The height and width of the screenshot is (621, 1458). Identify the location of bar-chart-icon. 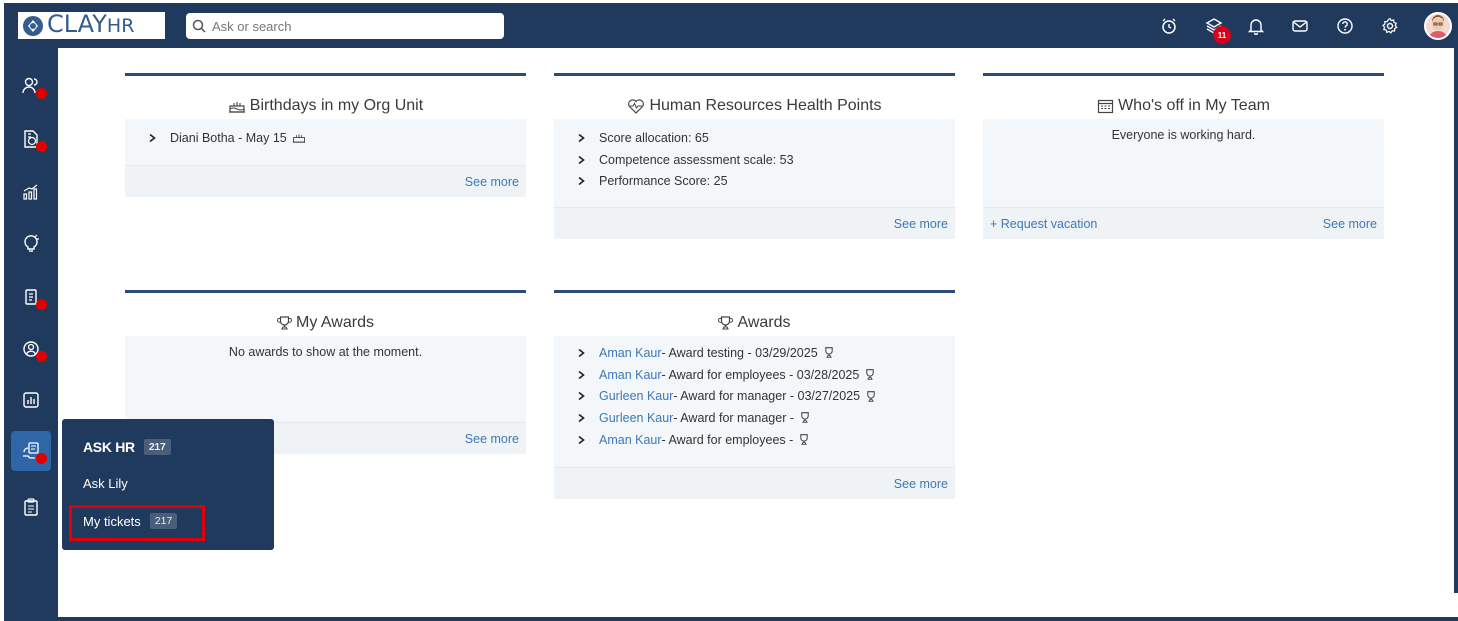
(31, 400).